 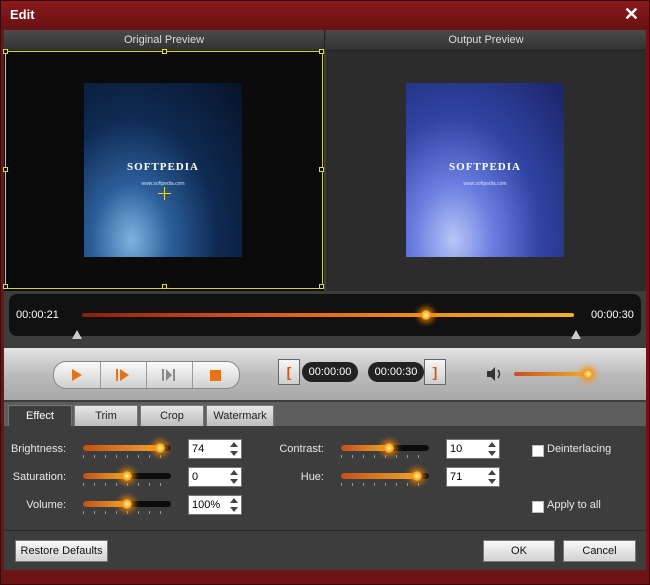 What do you see at coordinates (164, 40) in the screenshot?
I see `original-preview-header: Original Preview` at bounding box center [164, 40].